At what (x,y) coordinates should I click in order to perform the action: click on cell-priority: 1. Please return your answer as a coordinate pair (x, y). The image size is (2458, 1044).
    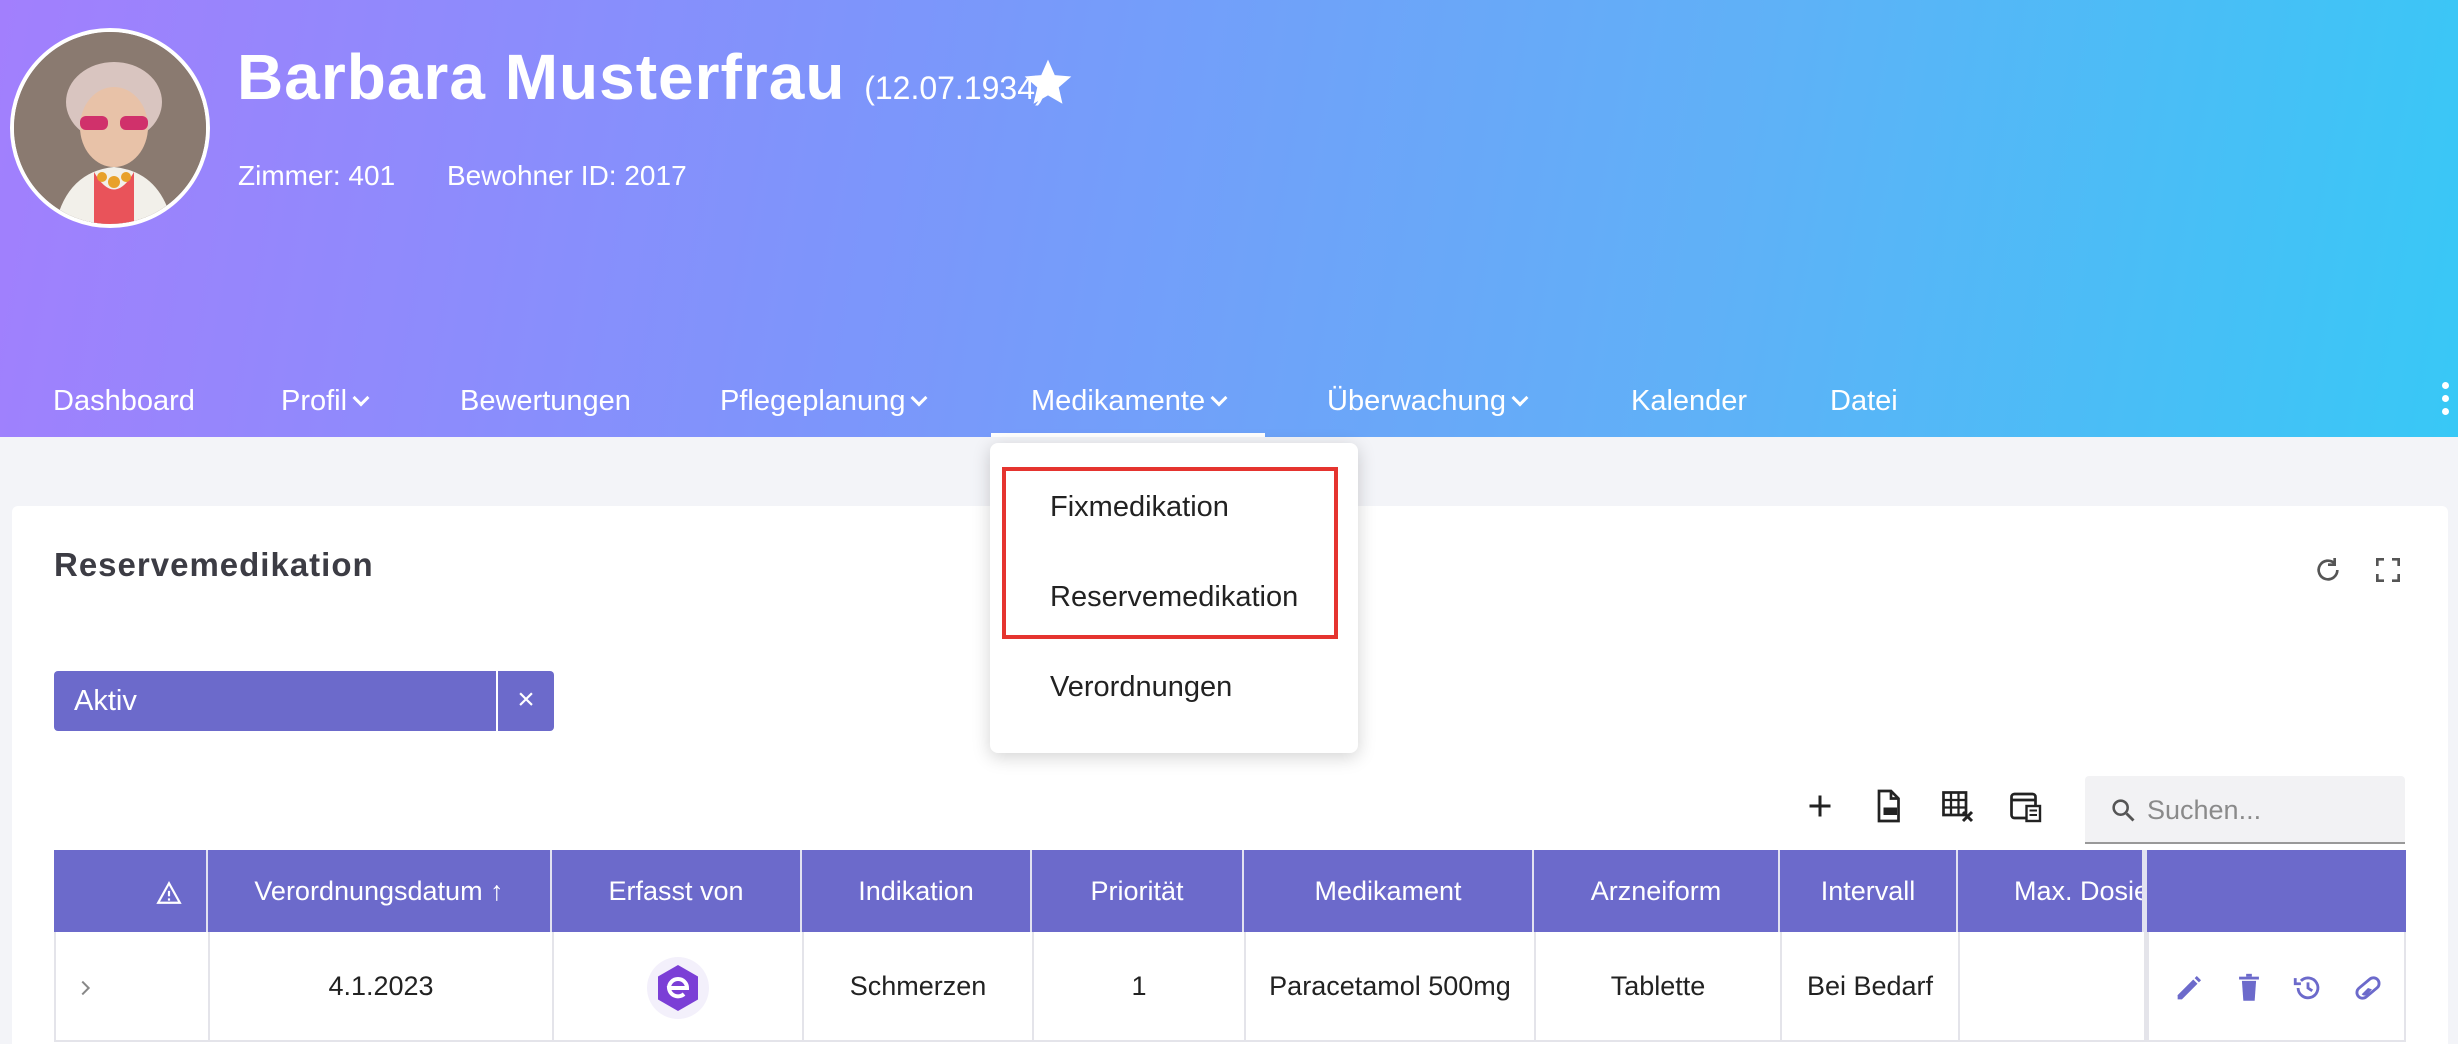
    Looking at the image, I should click on (1140, 986).